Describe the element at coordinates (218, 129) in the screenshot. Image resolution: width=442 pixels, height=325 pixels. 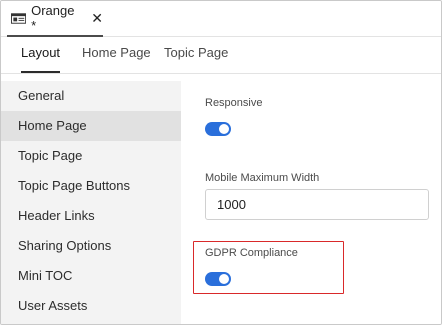
I see `responsive-toggle` at that location.